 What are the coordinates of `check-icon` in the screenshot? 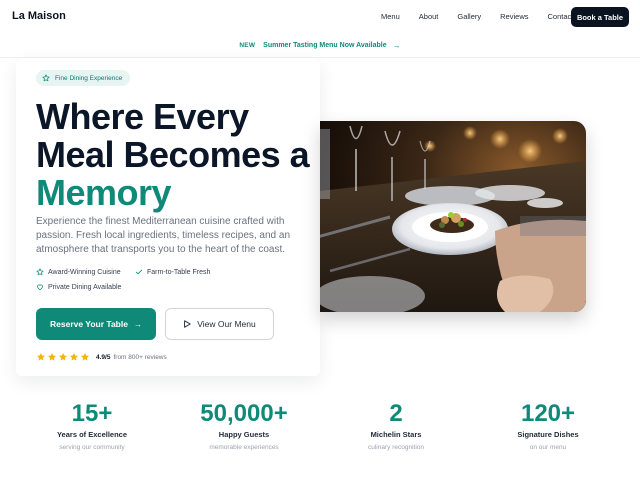 It's located at (139, 272).